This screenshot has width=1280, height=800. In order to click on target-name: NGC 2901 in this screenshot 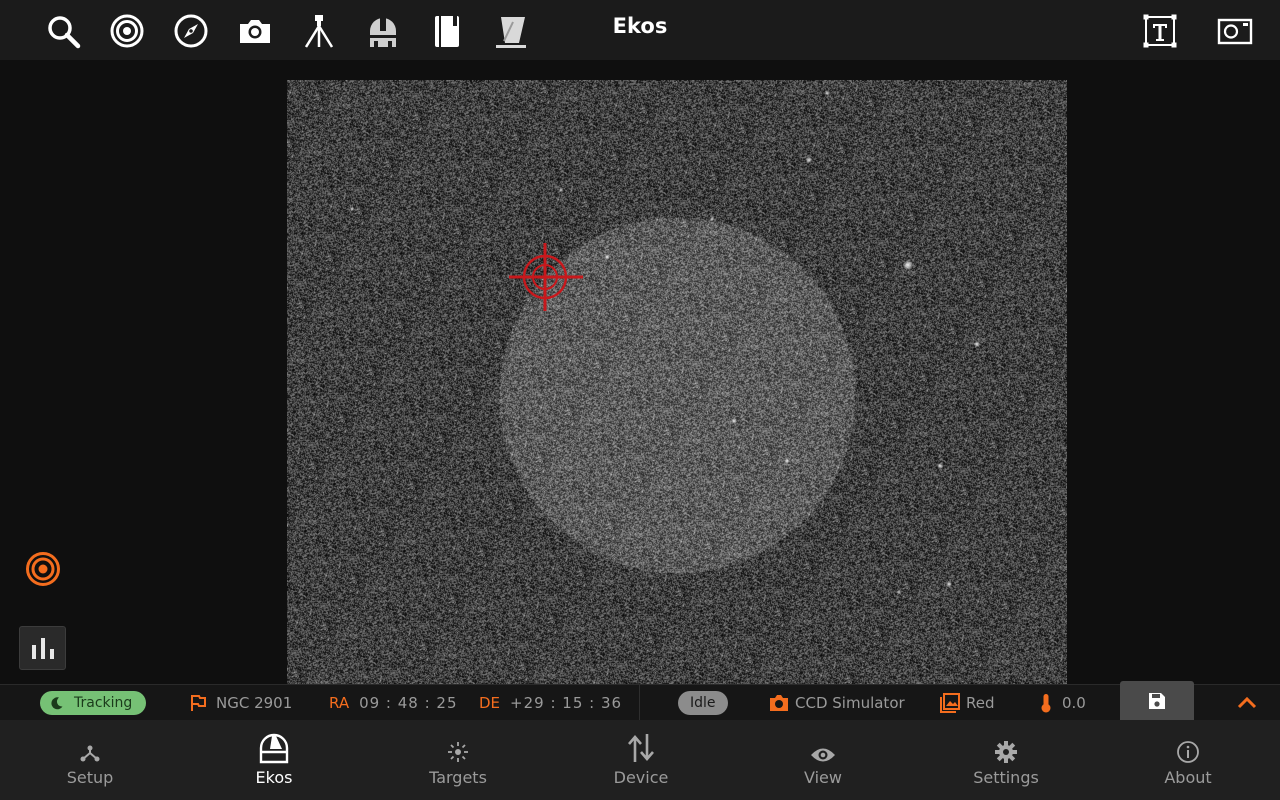, I will do `click(254, 703)`.